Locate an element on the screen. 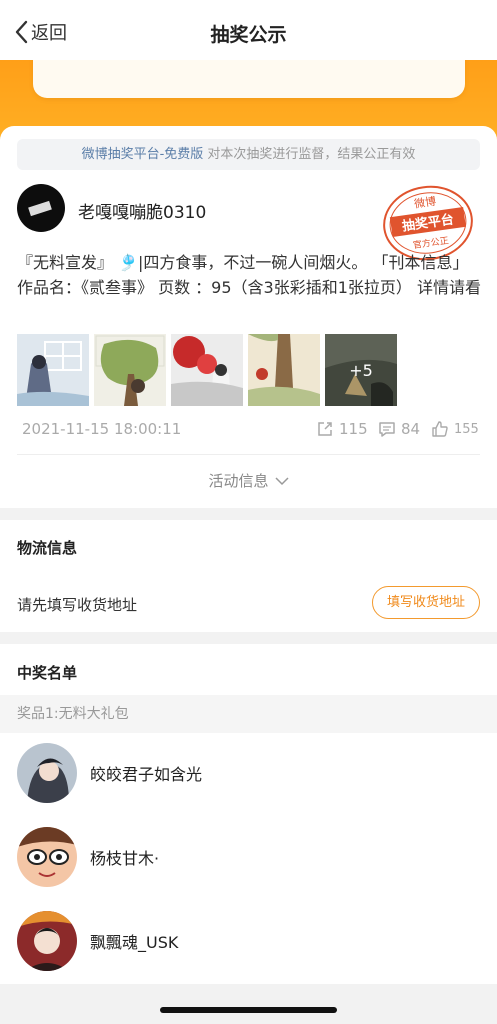  thumbs-up-icon is located at coordinates (440, 429).